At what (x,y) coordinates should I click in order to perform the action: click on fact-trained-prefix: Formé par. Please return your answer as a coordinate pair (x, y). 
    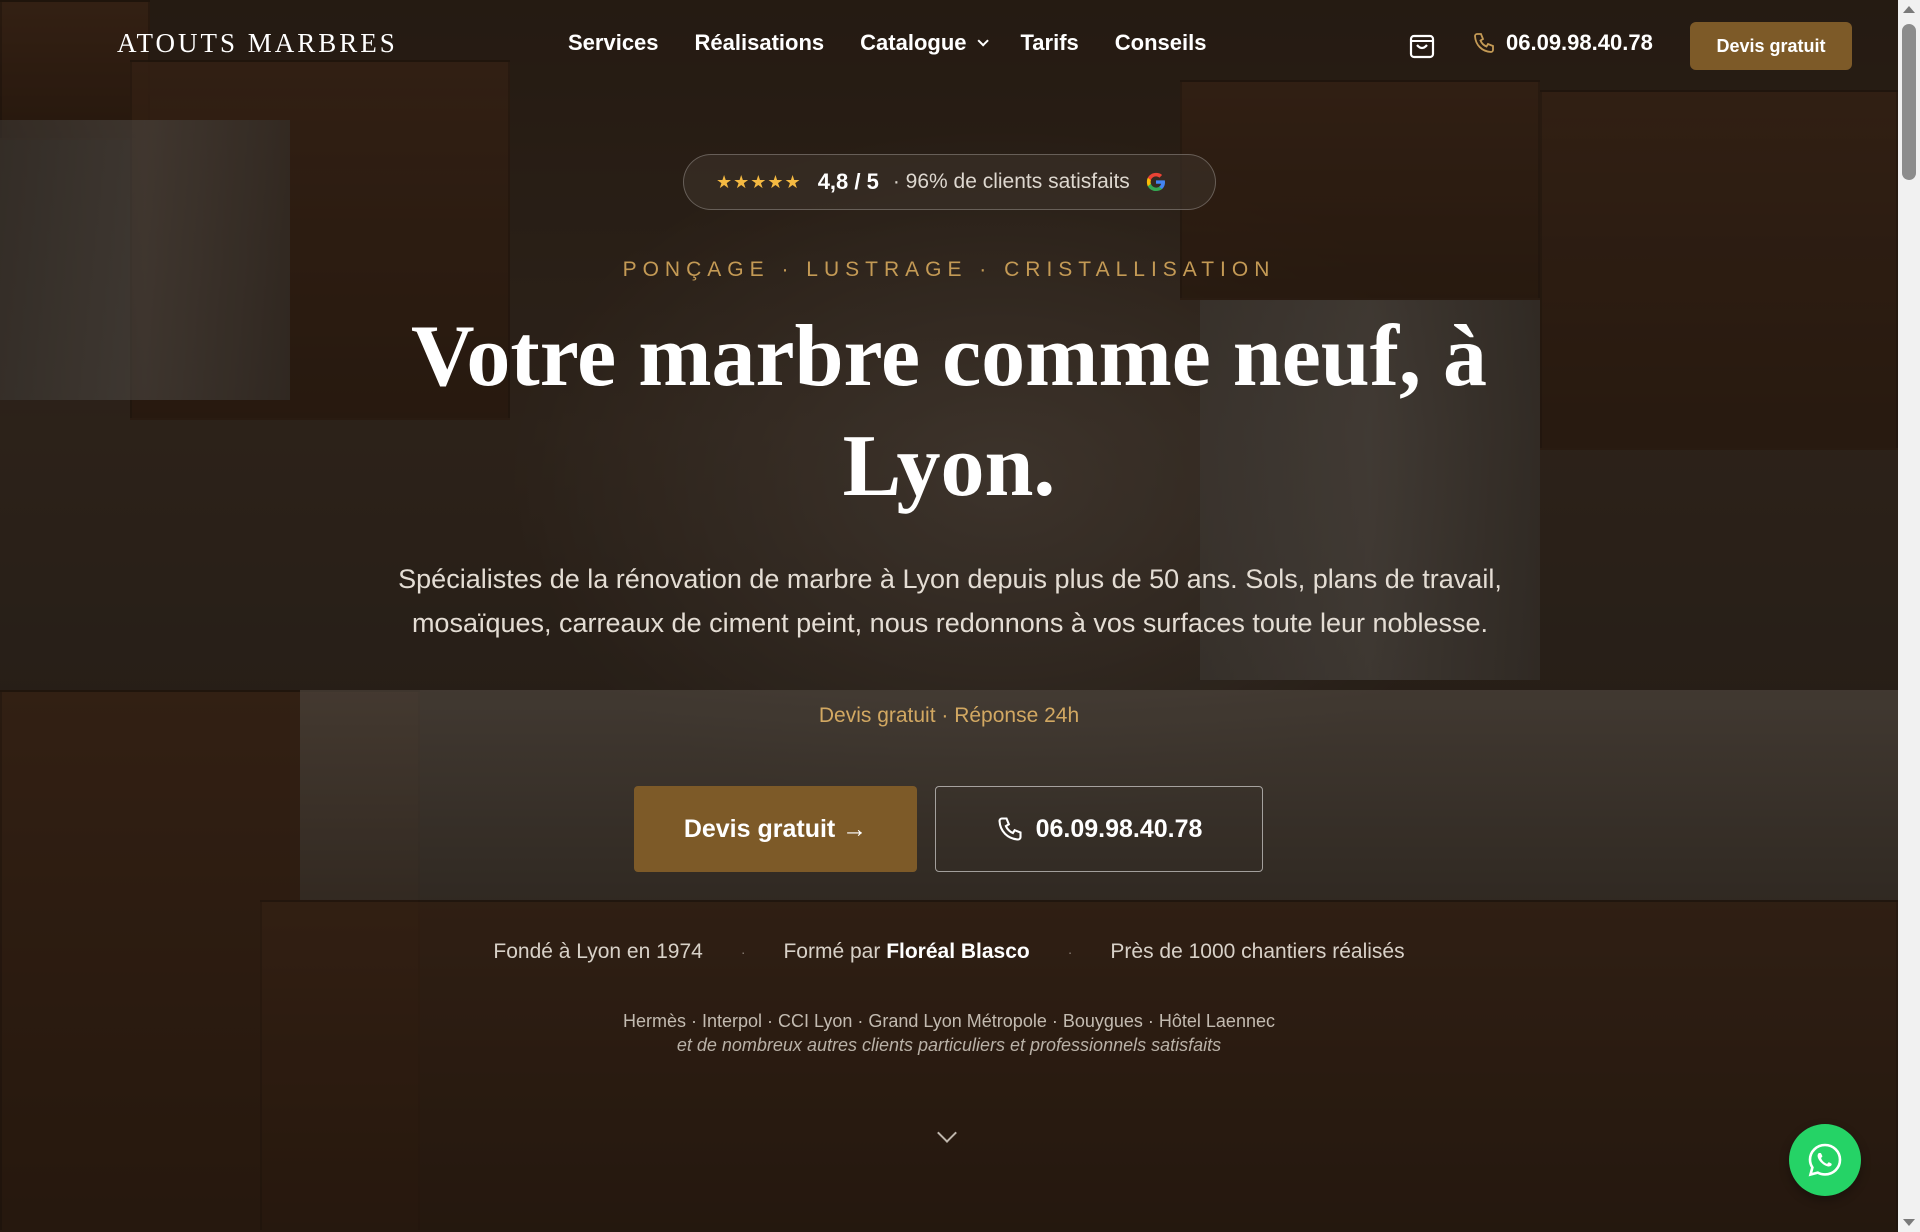
    Looking at the image, I should click on (835, 951).